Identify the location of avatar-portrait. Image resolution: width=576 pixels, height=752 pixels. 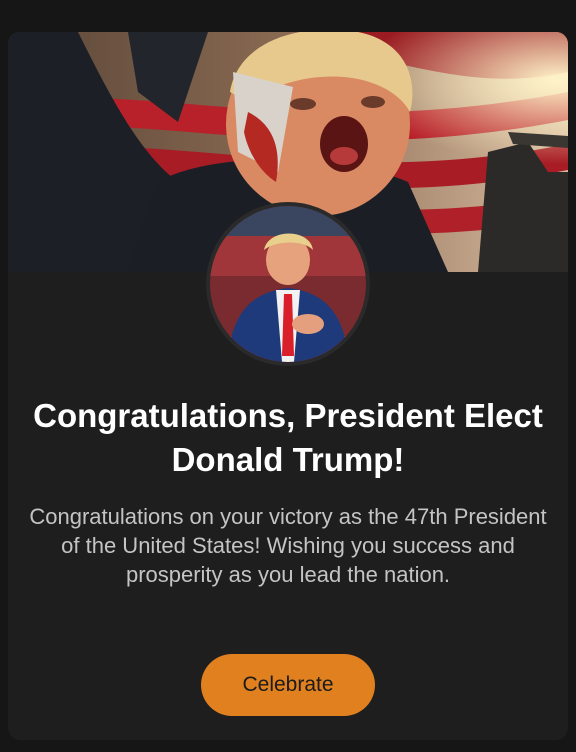
(288, 284).